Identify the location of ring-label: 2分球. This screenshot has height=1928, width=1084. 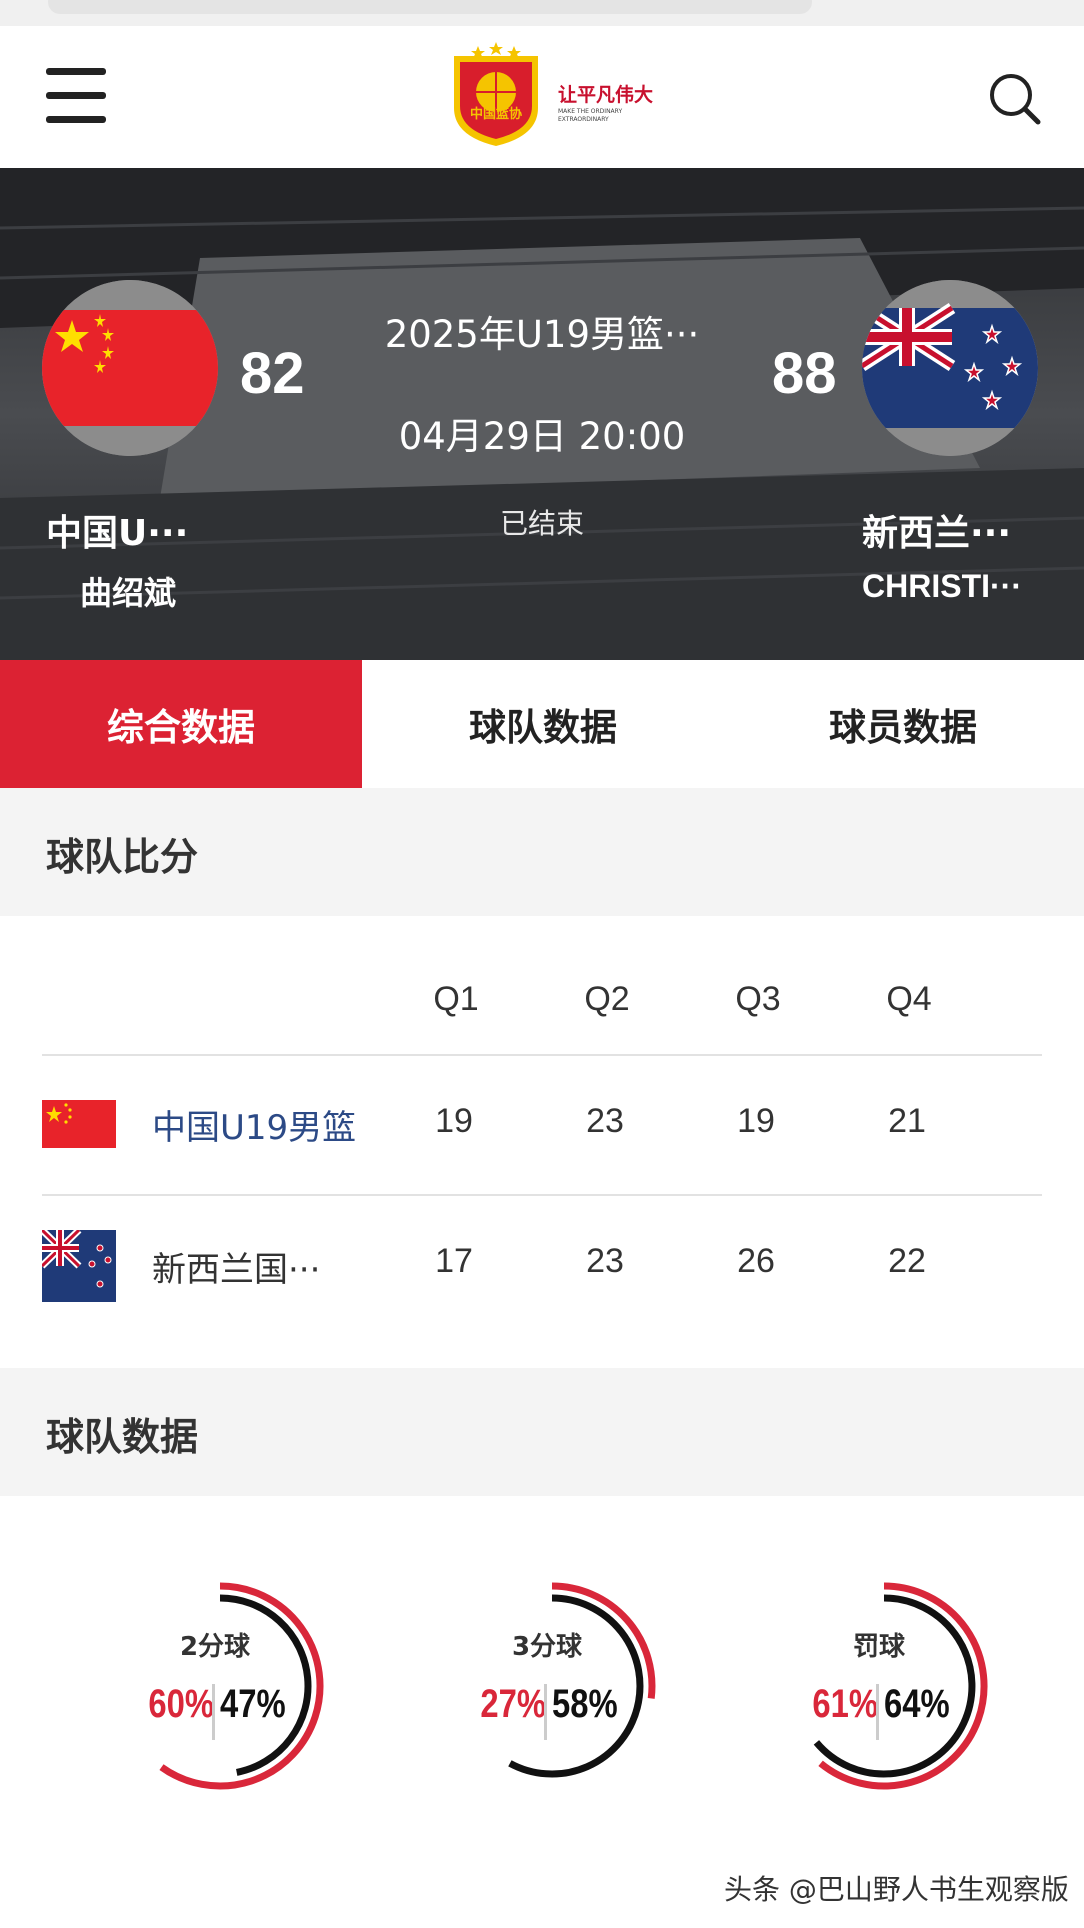
(215, 1647).